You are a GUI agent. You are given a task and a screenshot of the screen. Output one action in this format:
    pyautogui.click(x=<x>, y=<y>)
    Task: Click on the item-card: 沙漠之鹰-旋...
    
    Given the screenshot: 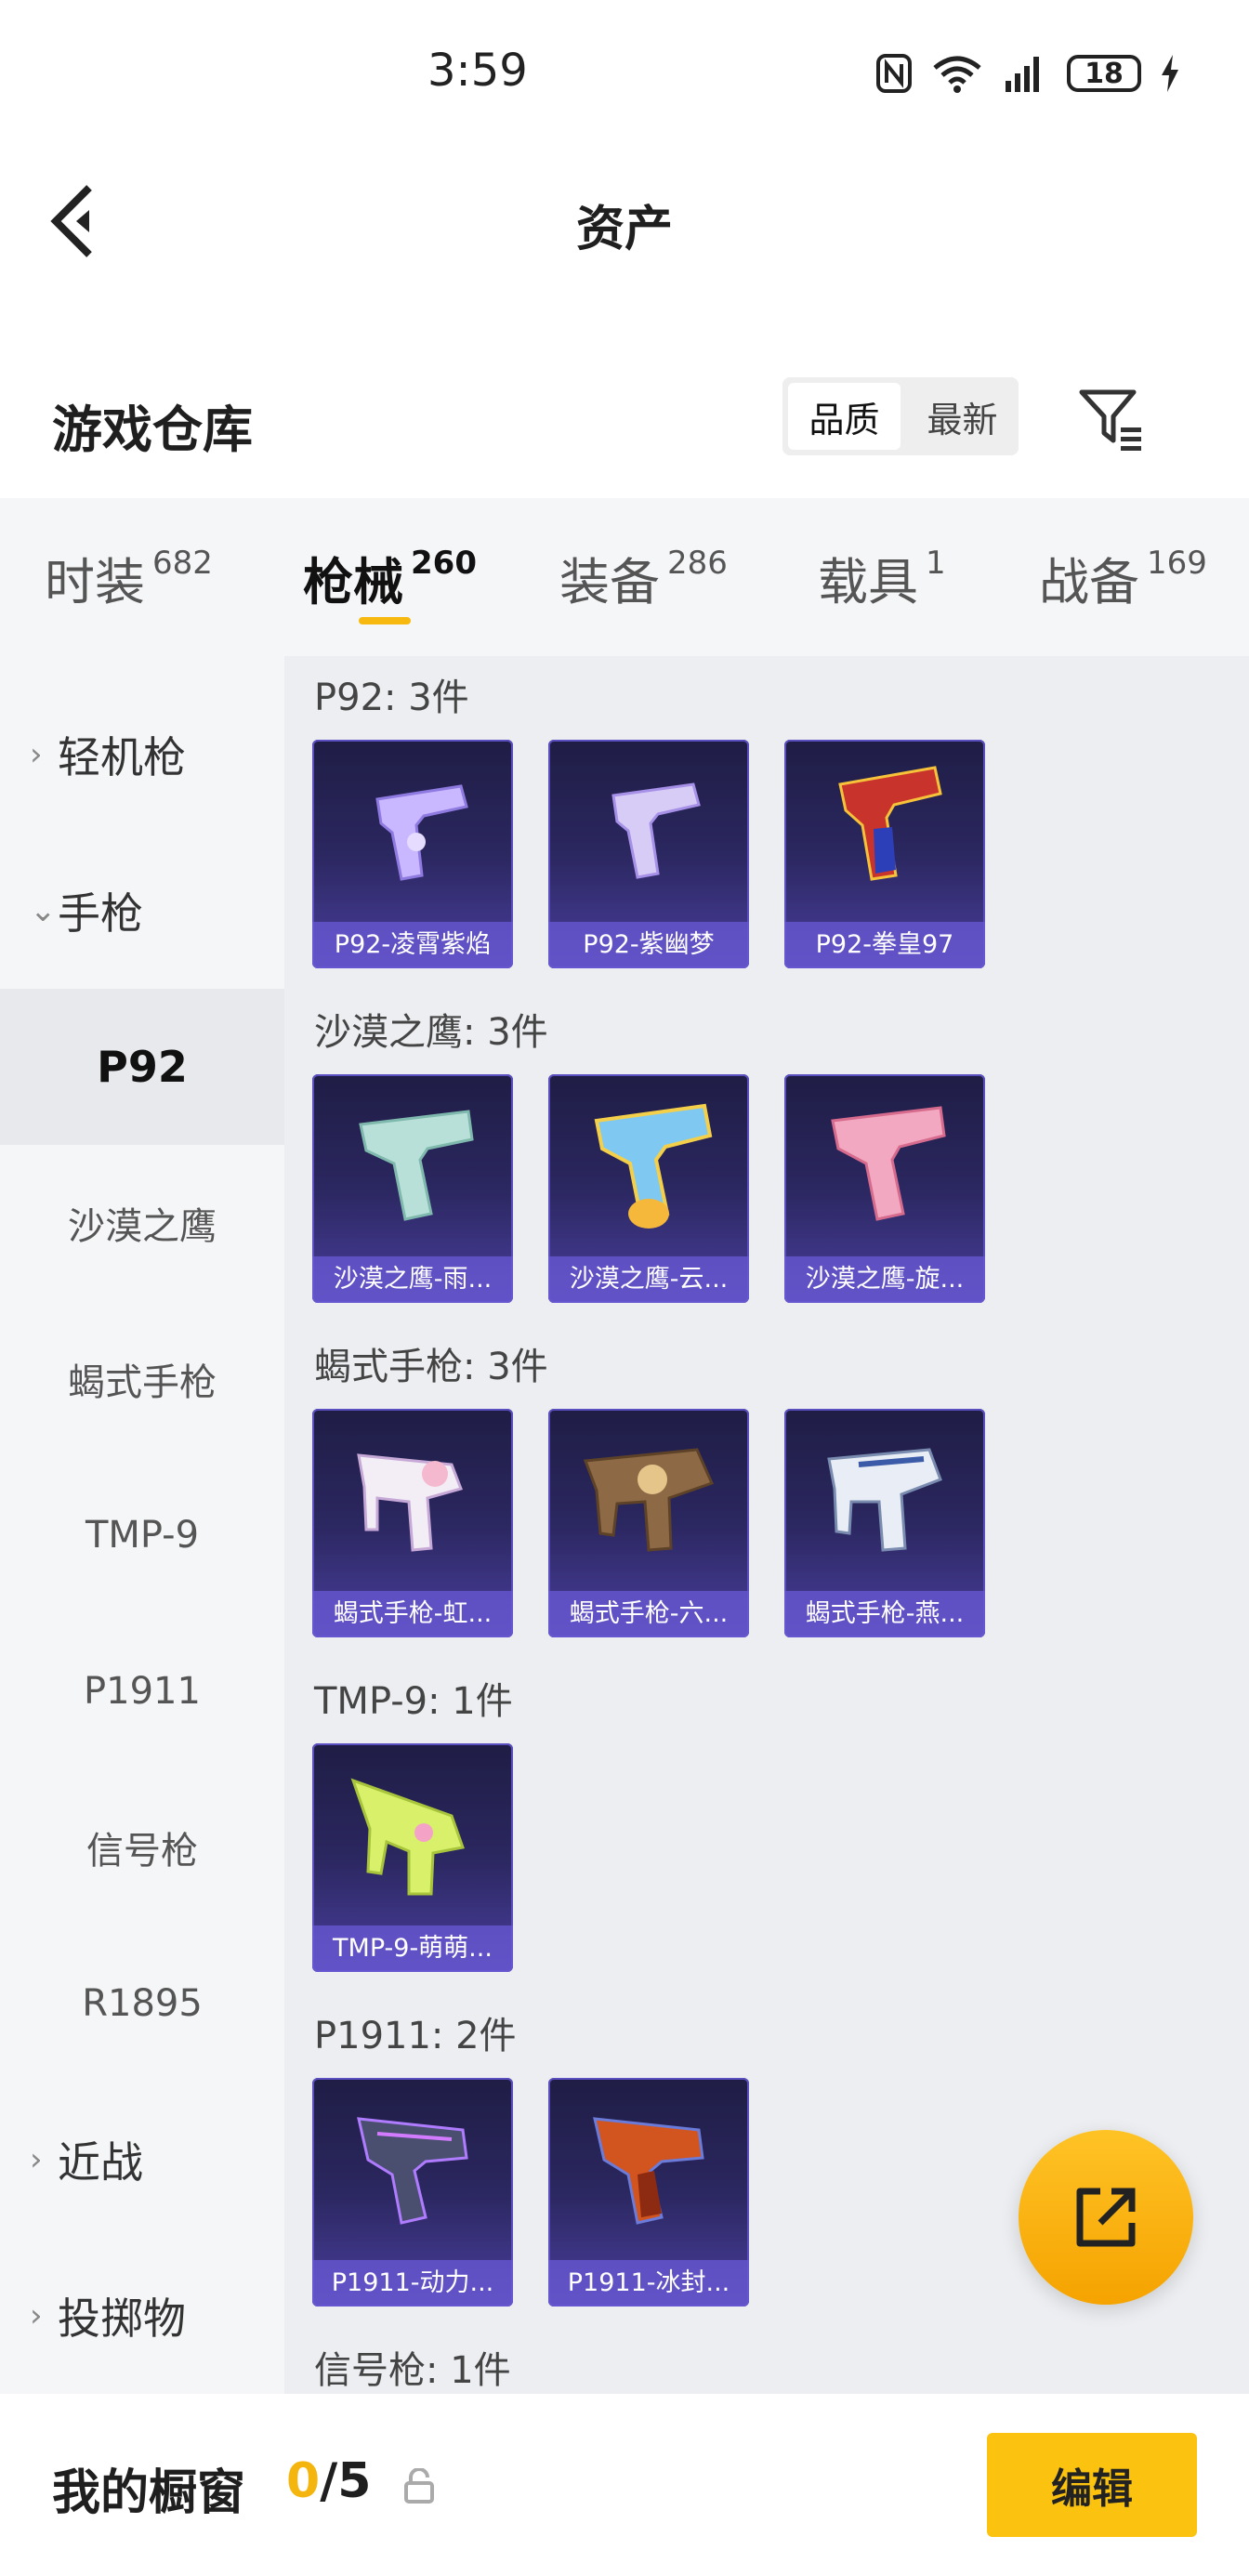 What is the action you would take?
    pyautogui.click(x=884, y=1188)
    